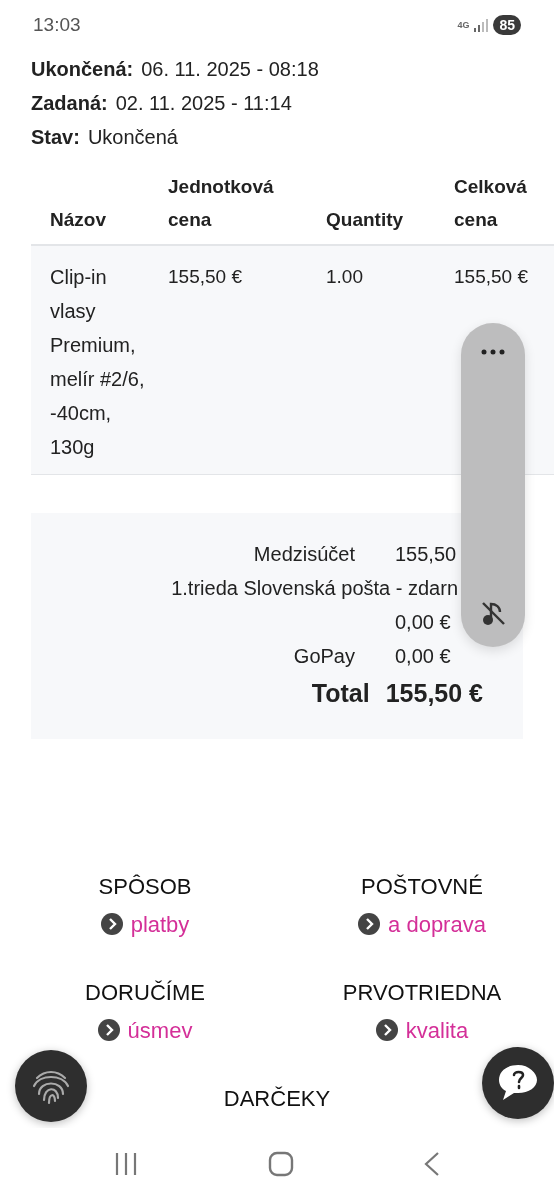 Image resolution: width=554 pixels, height=1200 pixels. I want to click on mute-icon, so click(493, 613).